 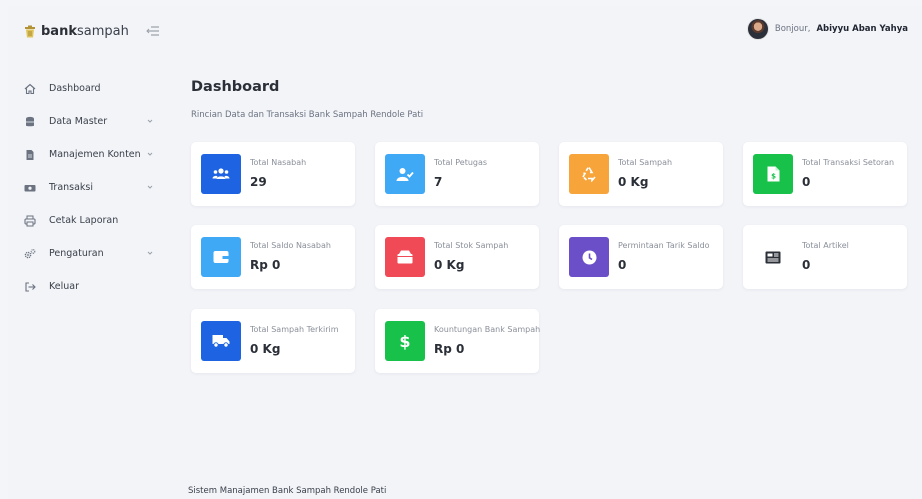 I want to click on card-label: Total Petugas, so click(x=461, y=162).